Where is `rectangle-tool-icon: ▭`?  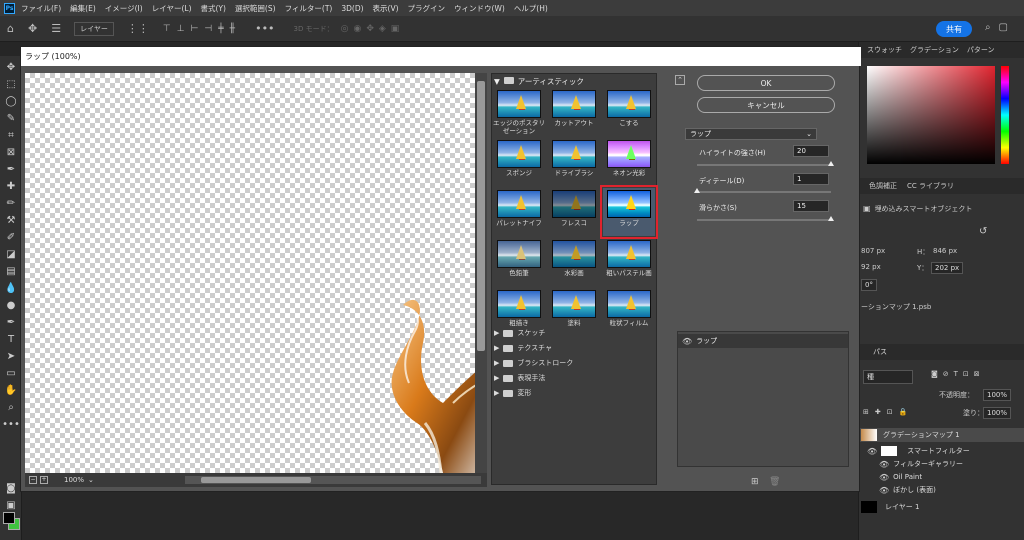
rectangle-tool-icon: ▭ is located at coordinates (11, 373).